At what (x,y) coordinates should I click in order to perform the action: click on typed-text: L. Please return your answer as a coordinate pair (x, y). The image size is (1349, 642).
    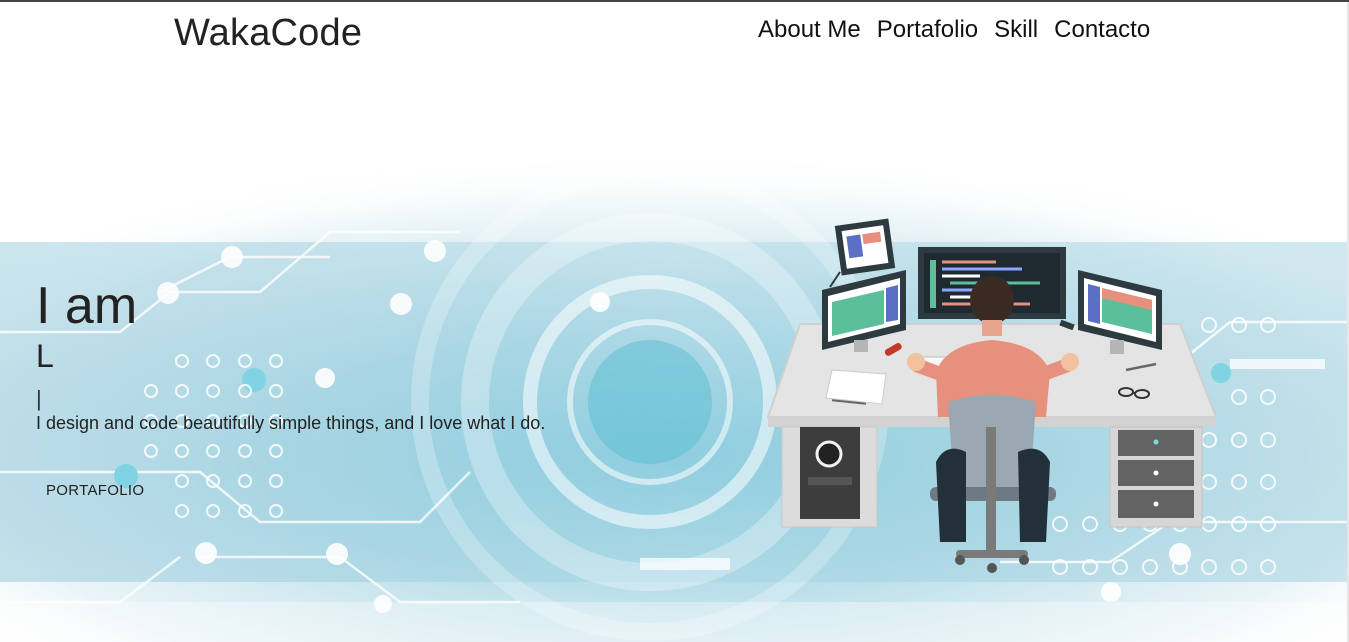
    Looking at the image, I should click on (45, 356).